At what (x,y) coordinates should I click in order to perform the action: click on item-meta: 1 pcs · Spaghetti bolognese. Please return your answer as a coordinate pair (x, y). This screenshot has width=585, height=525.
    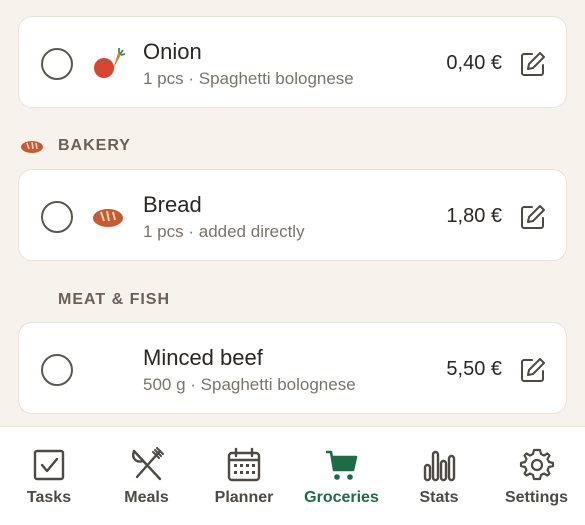
    Looking at the image, I should click on (248, 78).